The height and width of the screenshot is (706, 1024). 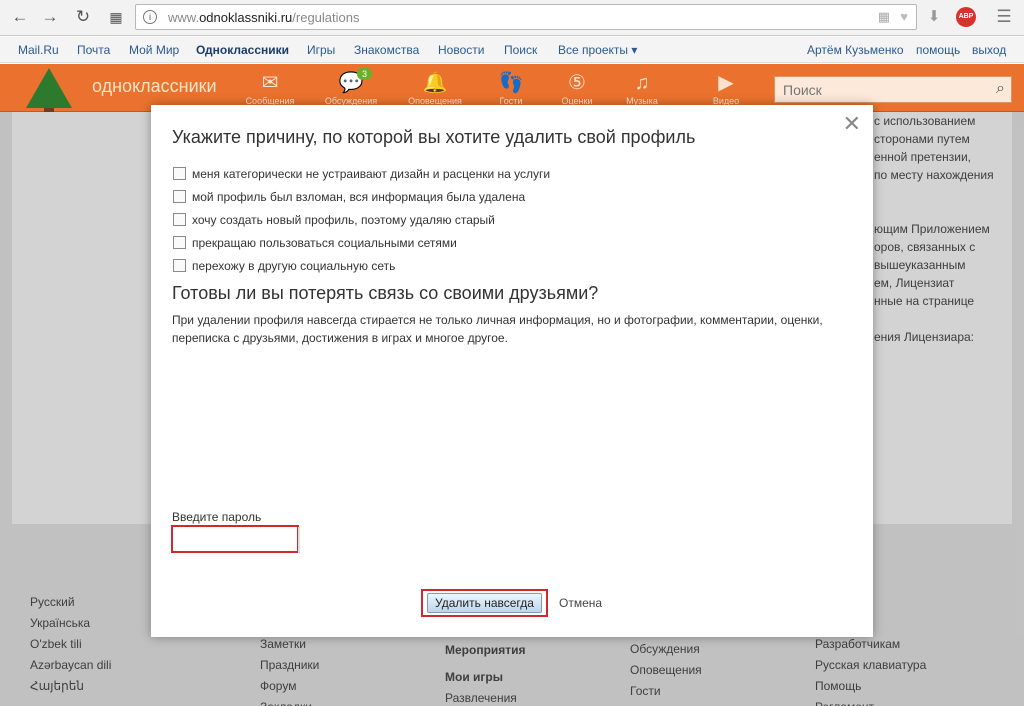 I want to click on nav-discussions: 3 💬 Обсуждения, so click(x=351, y=87).